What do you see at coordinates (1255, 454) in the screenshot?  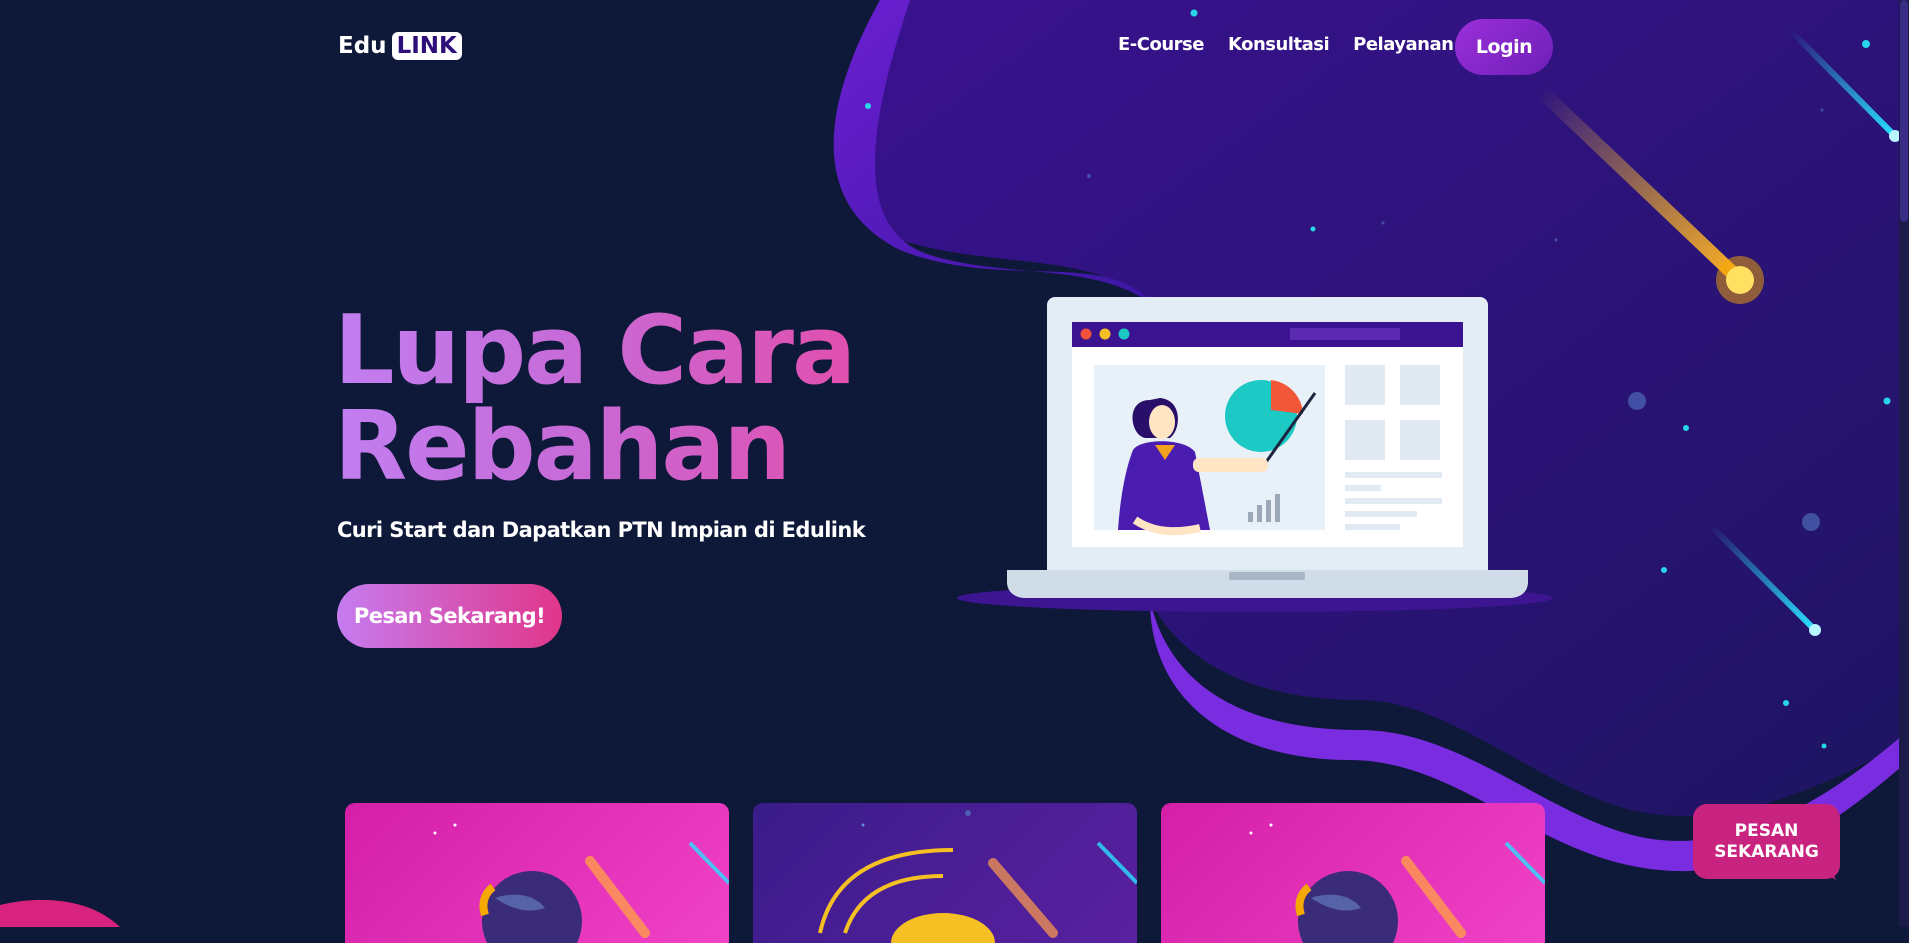 I see `laptop-illustration` at bounding box center [1255, 454].